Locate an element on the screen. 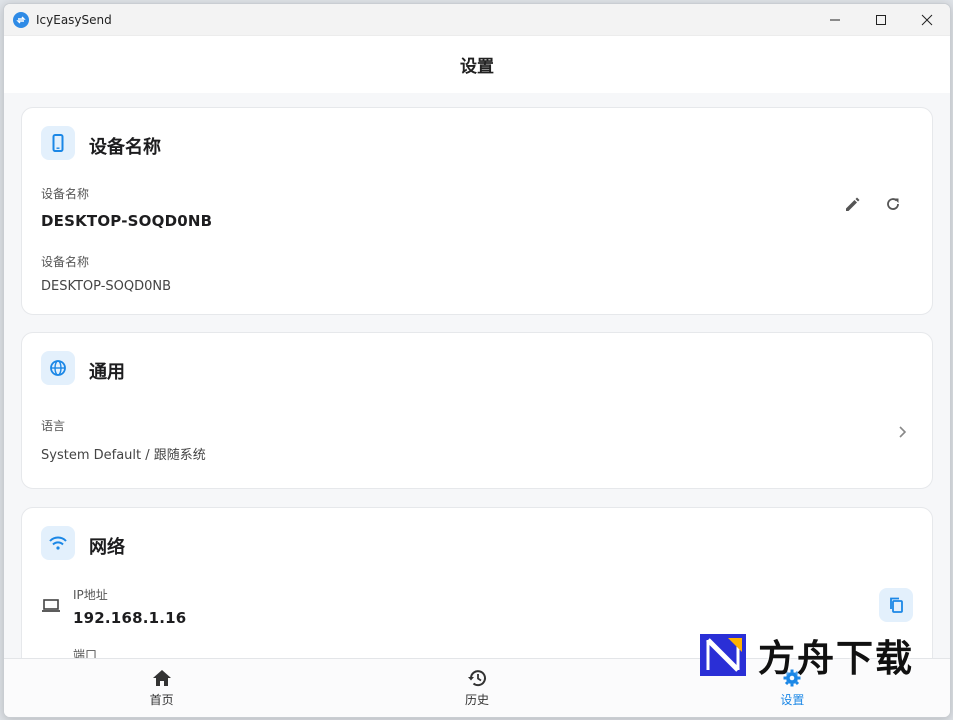 The image size is (953, 720). laptop-icon is located at coordinates (51, 605).